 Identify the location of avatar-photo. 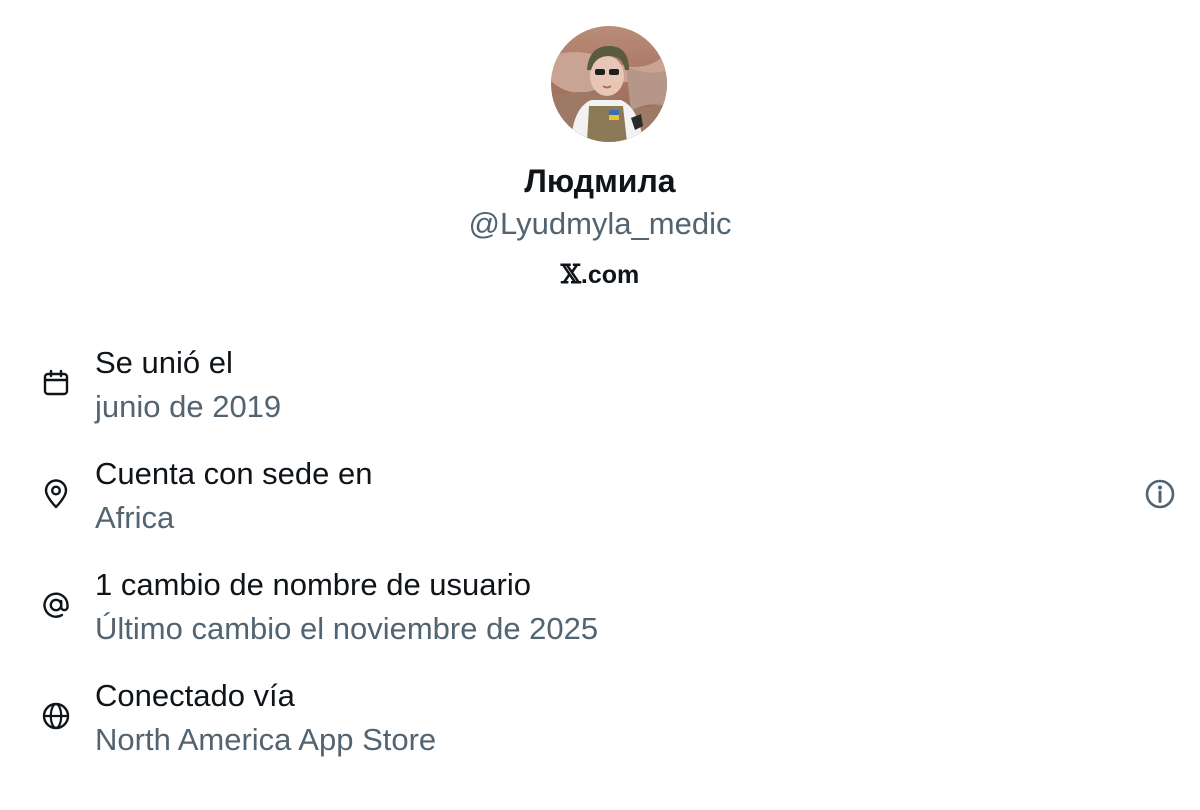
(609, 84).